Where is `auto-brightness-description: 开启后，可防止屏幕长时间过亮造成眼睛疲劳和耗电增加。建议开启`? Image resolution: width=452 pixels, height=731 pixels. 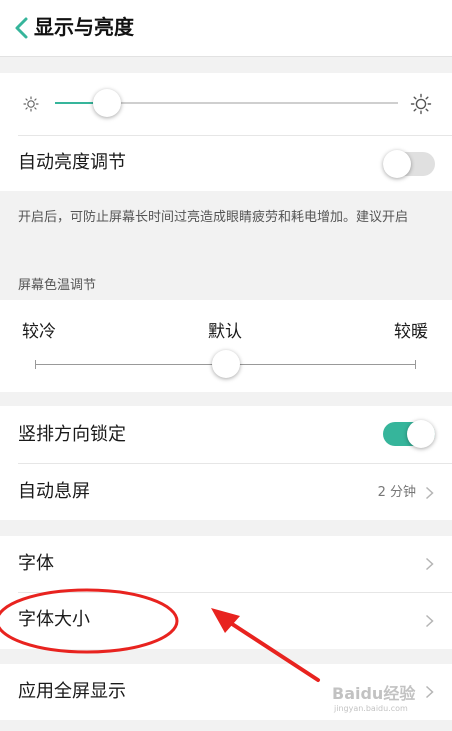 auto-brightness-description: 开启后，可防止屏幕长时间过亮造成眼睛疲劳和耗电增加。建议开启 is located at coordinates (213, 217).